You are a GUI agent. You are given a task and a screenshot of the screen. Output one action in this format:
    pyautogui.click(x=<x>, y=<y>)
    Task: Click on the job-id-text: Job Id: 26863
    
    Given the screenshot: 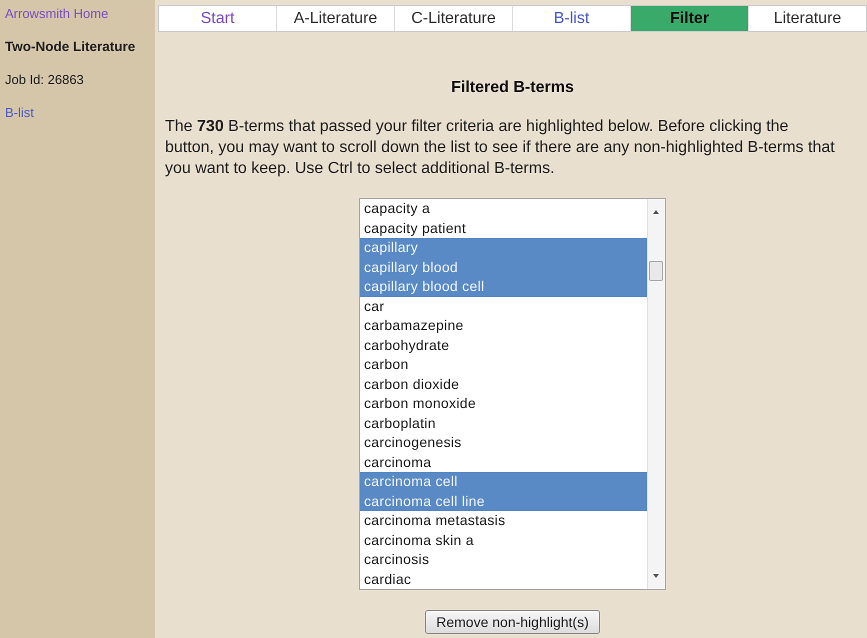 What is the action you would take?
    pyautogui.click(x=44, y=79)
    